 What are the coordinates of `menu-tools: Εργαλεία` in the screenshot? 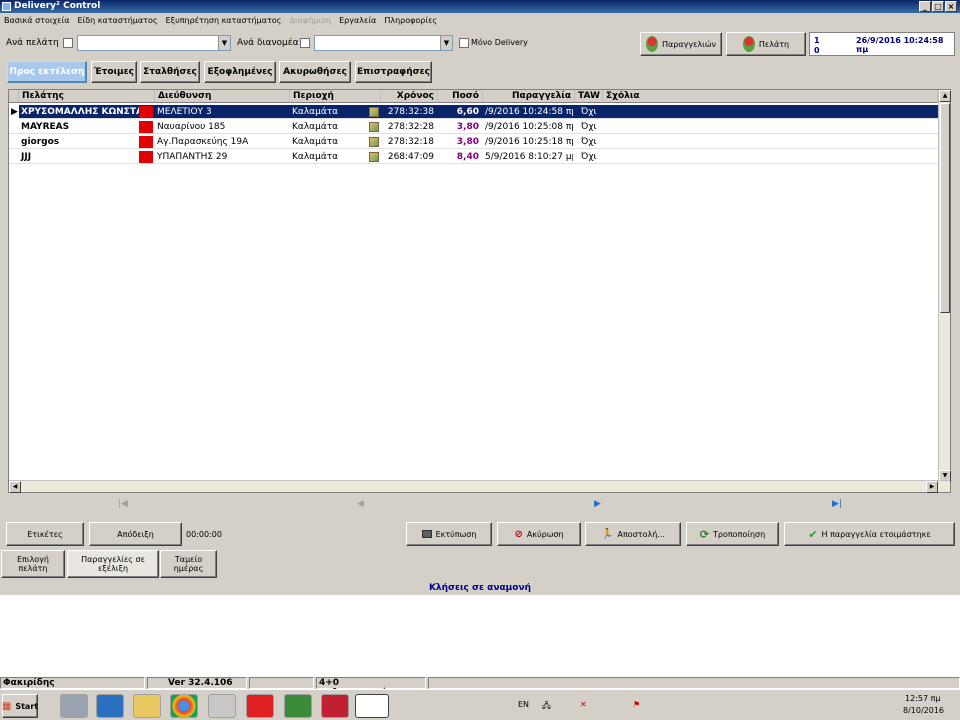 It's located at (357, 20).